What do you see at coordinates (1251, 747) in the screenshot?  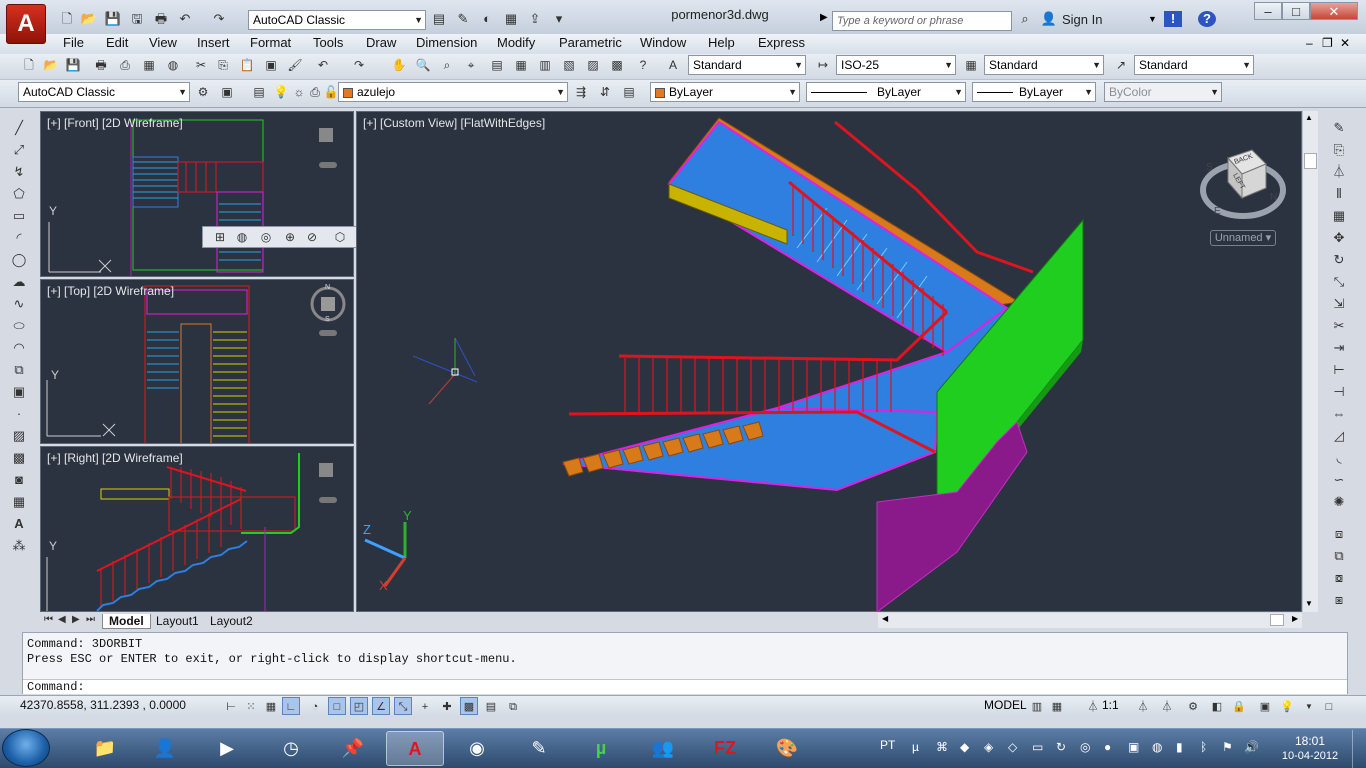 I see `volume-tray-icon: 🔊` at bounding box center [1251, 747].